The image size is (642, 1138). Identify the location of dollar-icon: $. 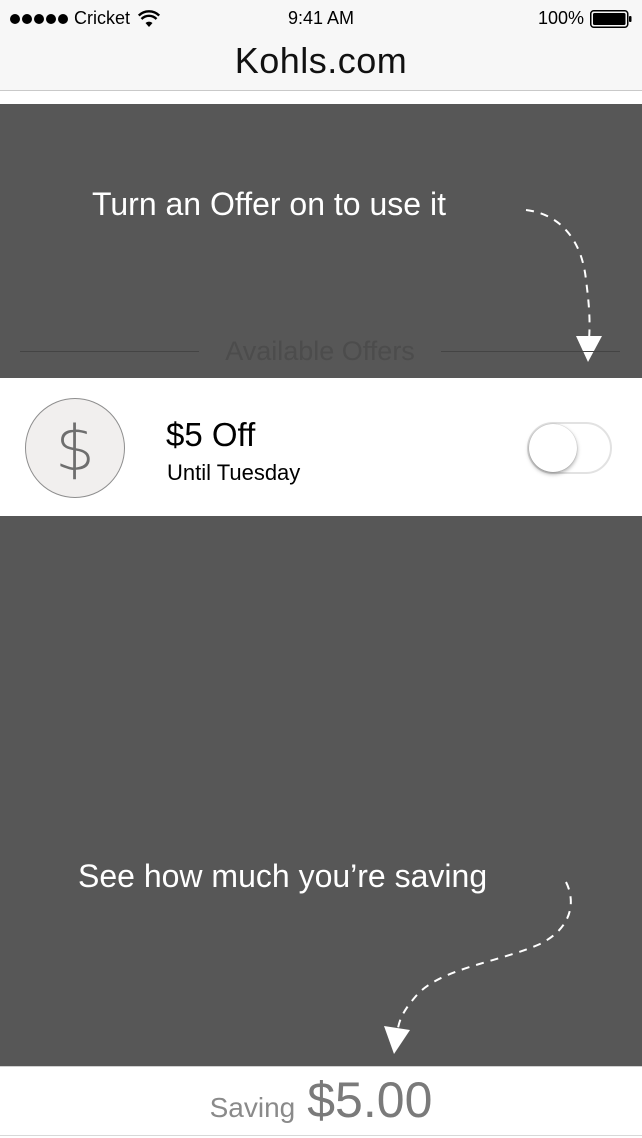
(75, 448).